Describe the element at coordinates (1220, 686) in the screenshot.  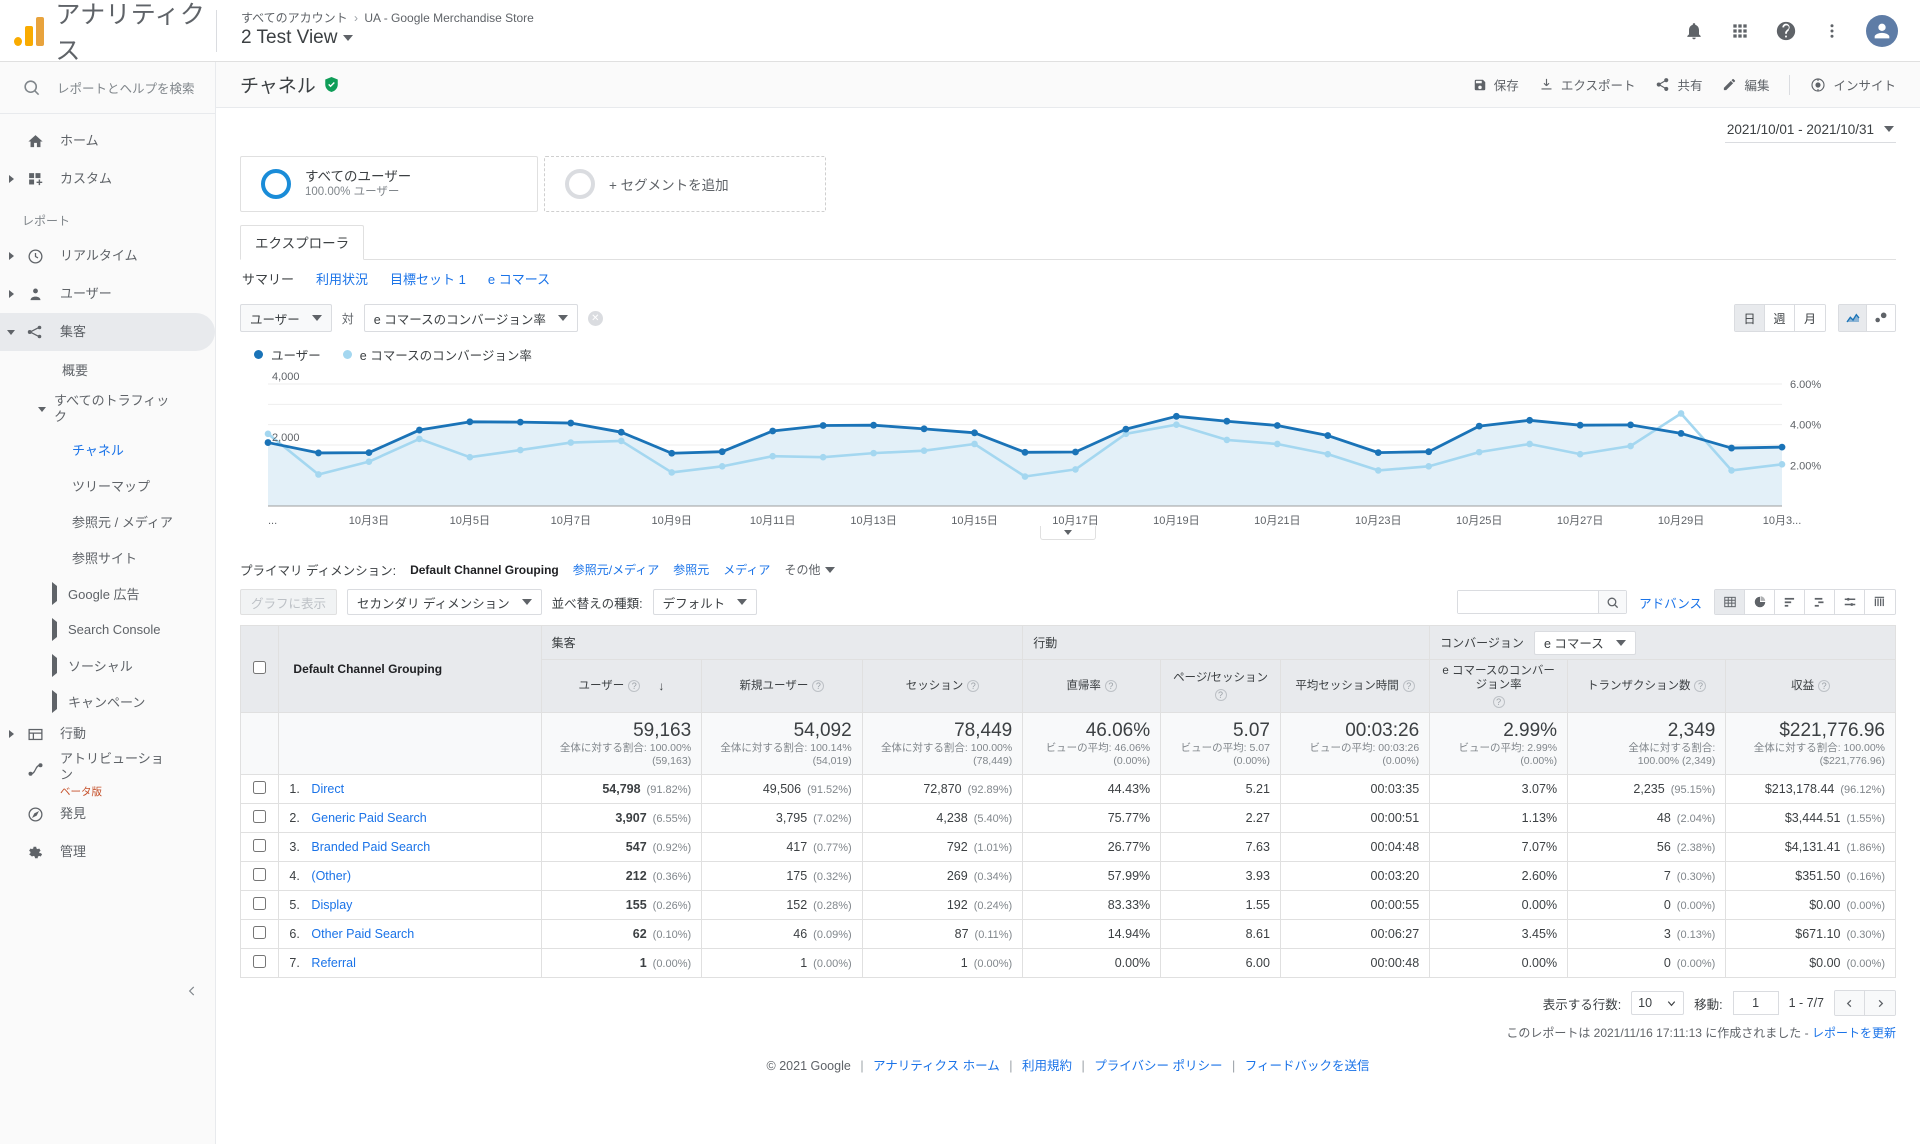
I see `metric-header-pages-per-session: ページ/セッション?` at that location.